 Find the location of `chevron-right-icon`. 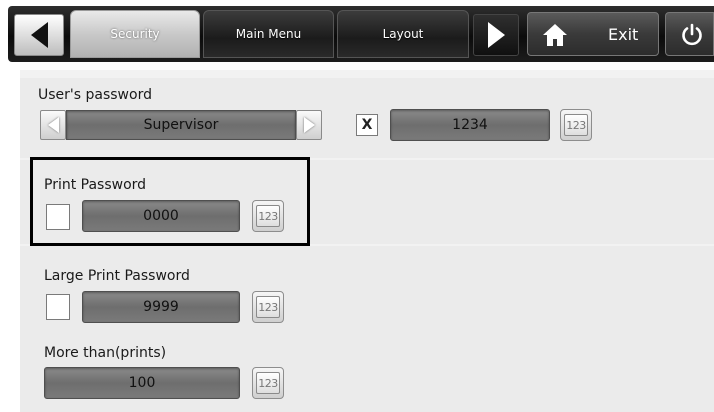

chevron-right-icon is located at coordinates (309, 125).